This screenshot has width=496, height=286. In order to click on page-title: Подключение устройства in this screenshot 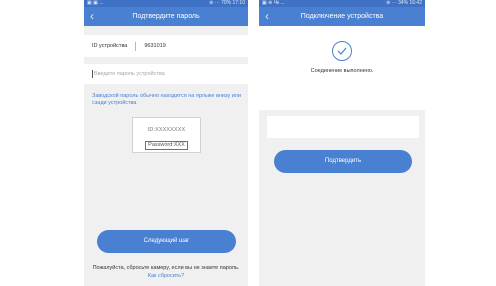, I will do `click(342, 16)`.